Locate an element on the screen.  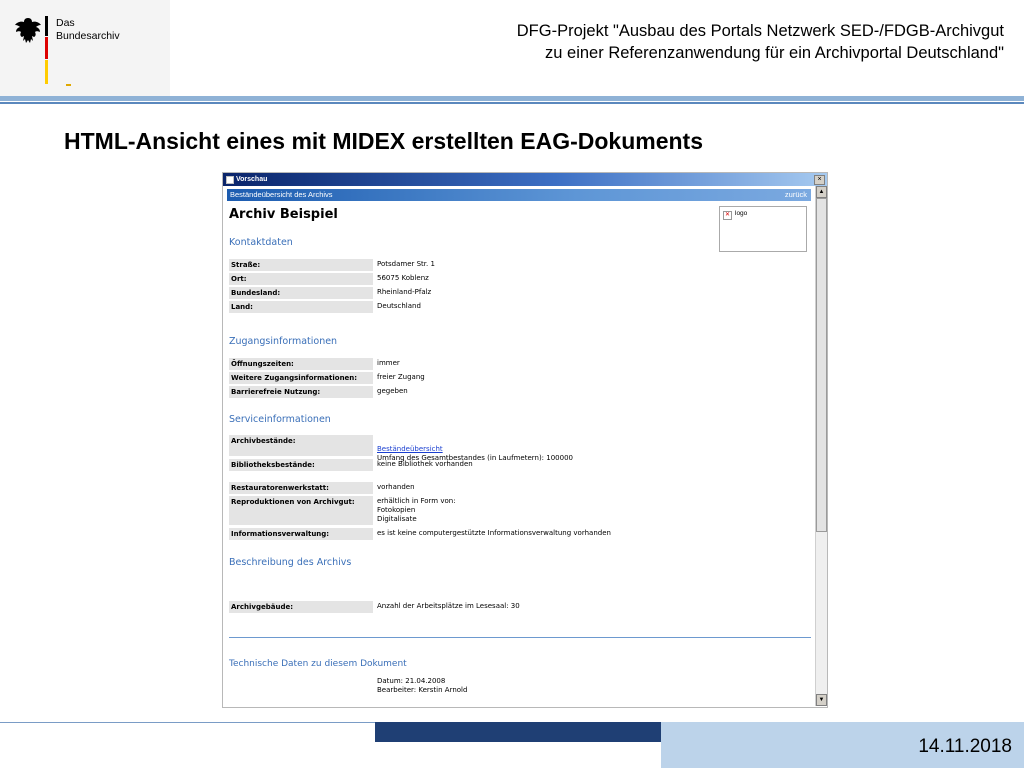
row-value: Potsdamer Str. 1 is located at coordinates (406, 264).